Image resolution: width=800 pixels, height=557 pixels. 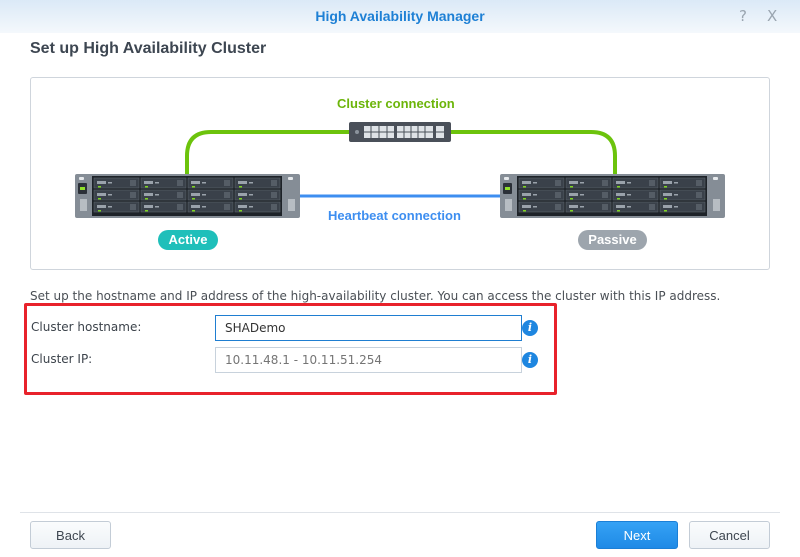 What do you see at coordinates (530, 360) in the screenshot?
I see `ip-info-icon: i` at bounding box center [530, 360].